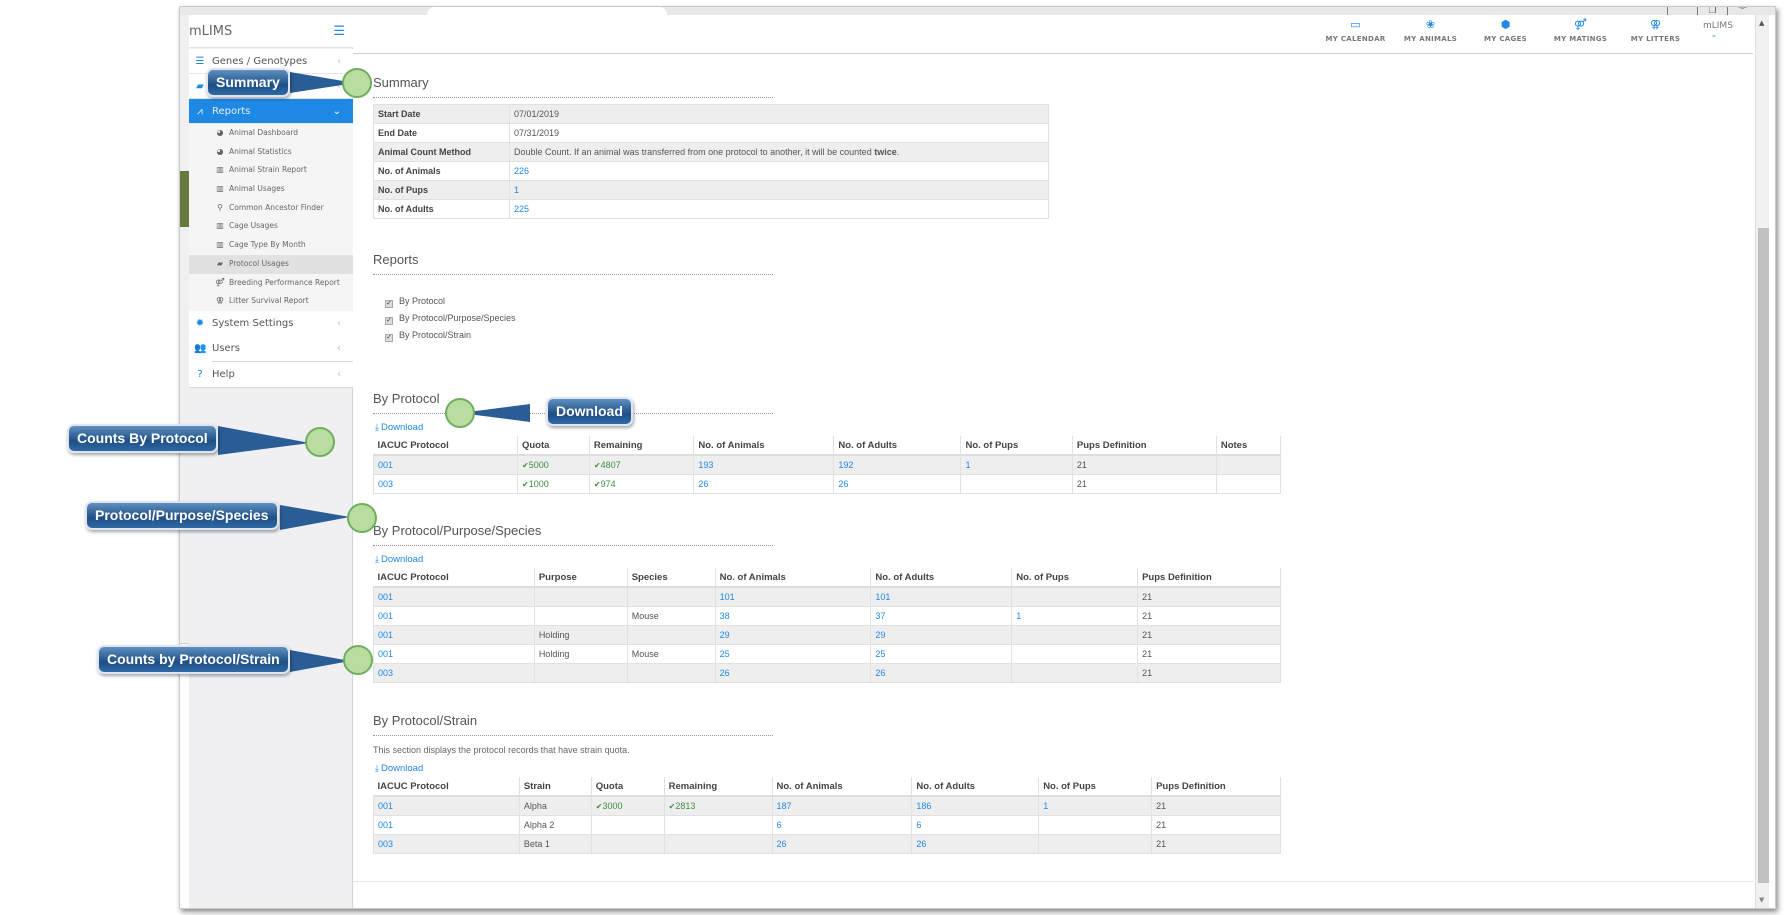 The image size is (1788, 915). Describe the element at coordinates (320, 661) in the screenshot. I see `pointer-counts-by-strain` at that location.